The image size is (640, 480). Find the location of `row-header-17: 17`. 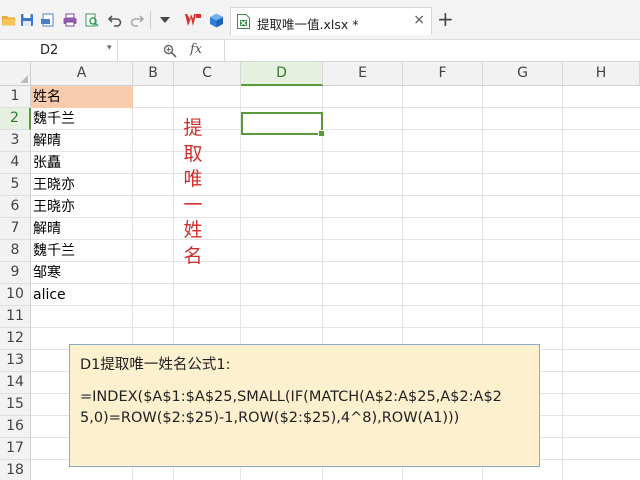

row-header-17: 17 is located at coordinates (15, 449).